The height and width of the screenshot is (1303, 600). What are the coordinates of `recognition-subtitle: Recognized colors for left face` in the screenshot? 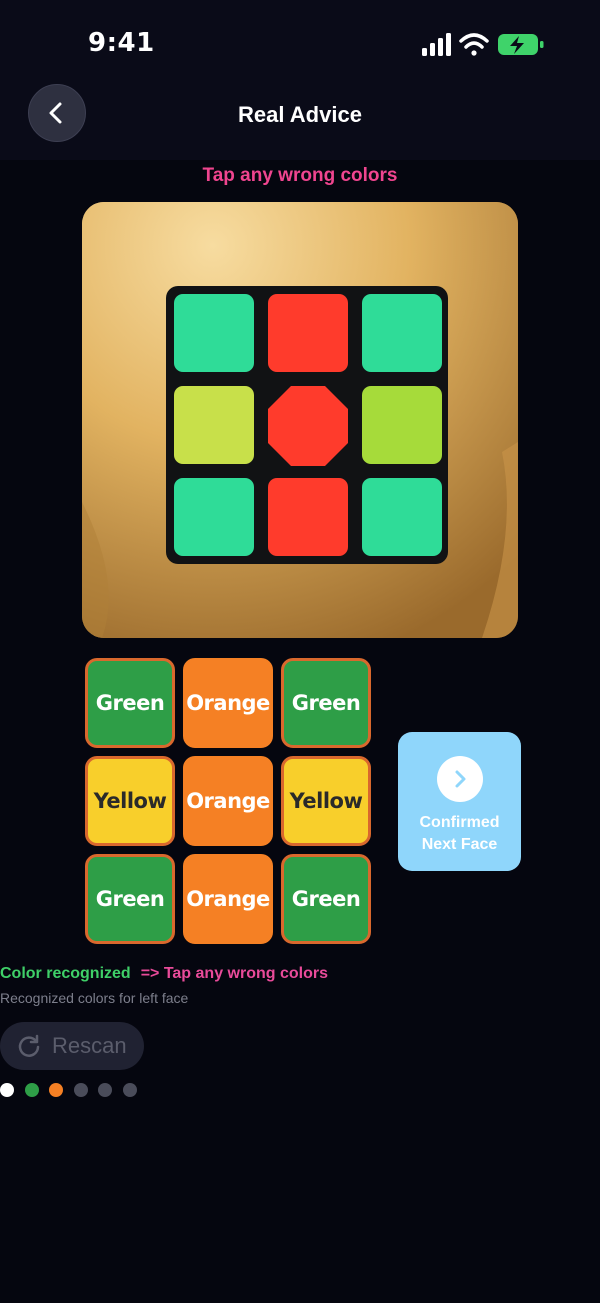 It's located at (94, 998).